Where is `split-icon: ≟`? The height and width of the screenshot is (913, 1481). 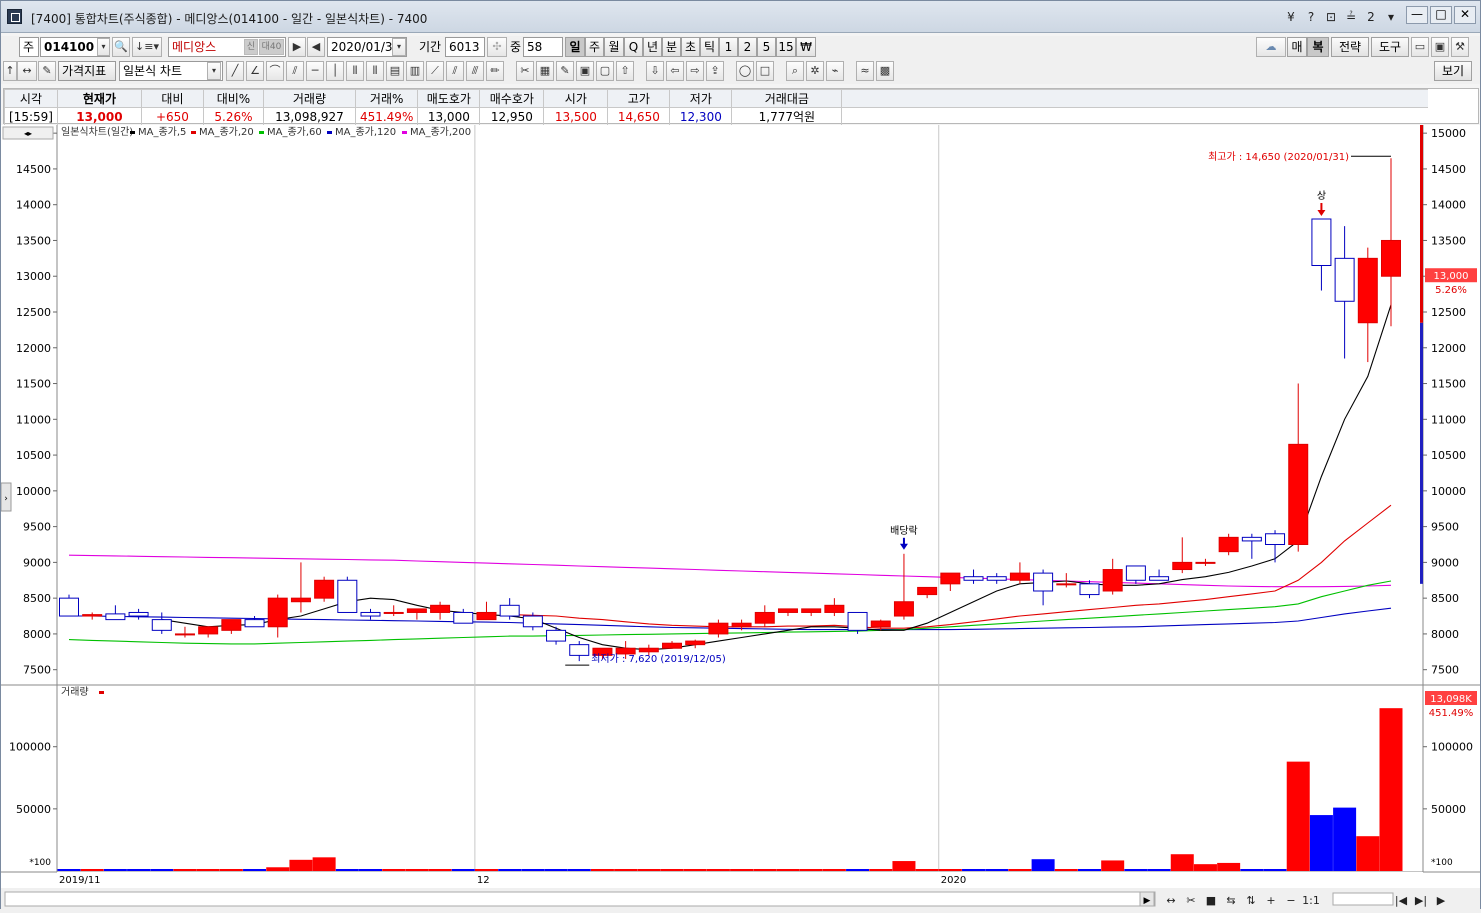
split-icon: ≟ is located at coordinates (1351, 17).